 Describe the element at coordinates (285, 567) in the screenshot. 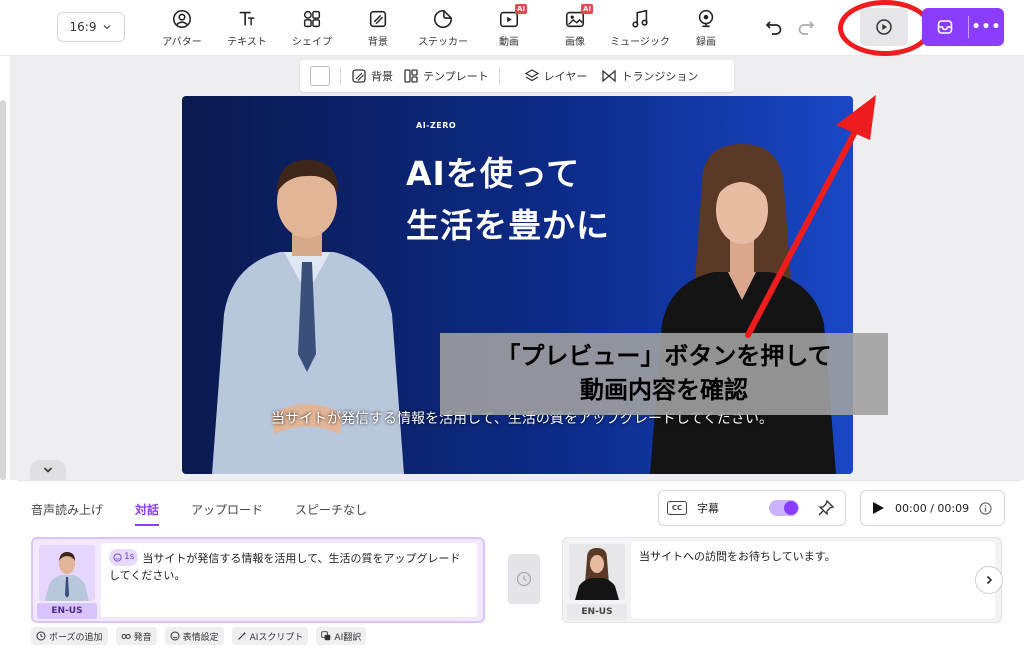

I see `script-text: 当サイトが発信する情報を活用して、生活の質をアップグレードしてください。` at that location.